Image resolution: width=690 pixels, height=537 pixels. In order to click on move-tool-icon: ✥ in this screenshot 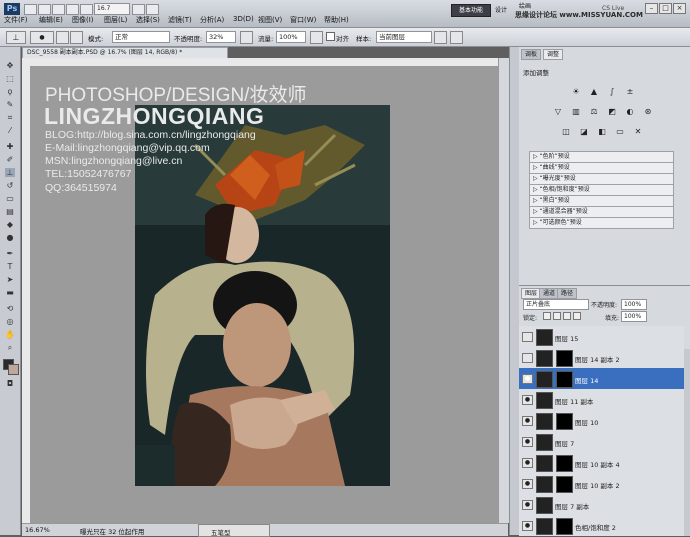, I will do `click(10, 65)`.